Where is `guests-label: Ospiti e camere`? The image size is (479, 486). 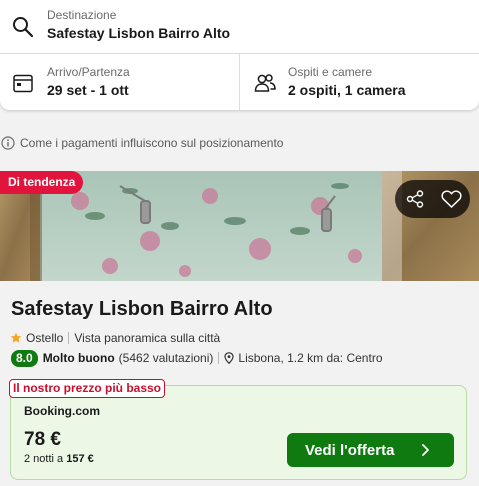 guests-label: Ospiti e camere is located at coordinates (330, 72).